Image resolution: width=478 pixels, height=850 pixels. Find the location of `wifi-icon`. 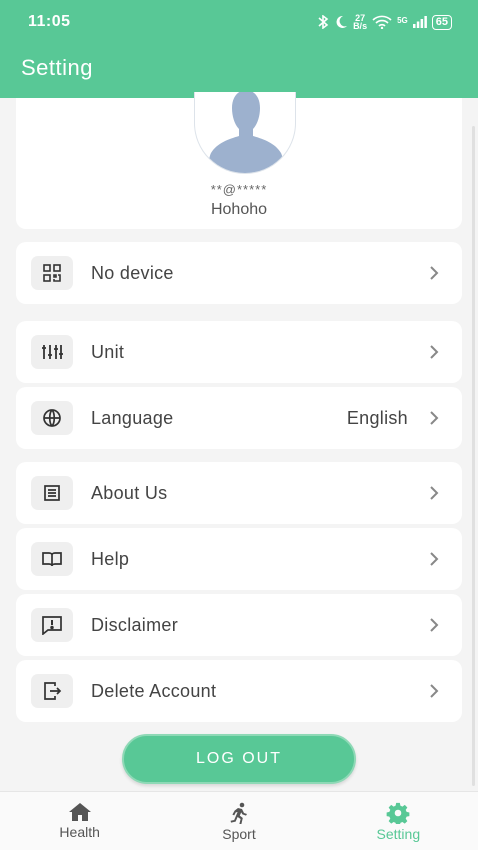

wifi-icon is located at coordinates (382, 22).